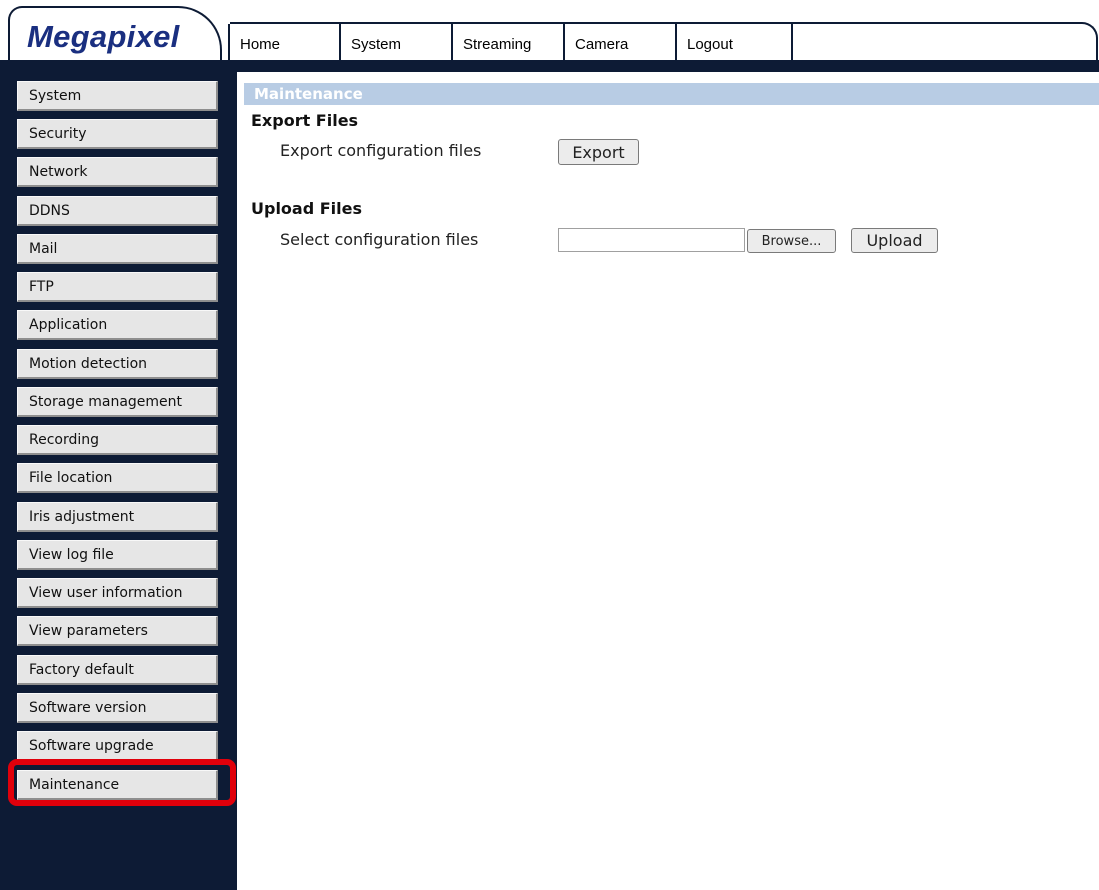  What do you see at coordinates (308, 94) in the screenshot?
I see `section-title: Maintenance` at bounding box center [308, 94].